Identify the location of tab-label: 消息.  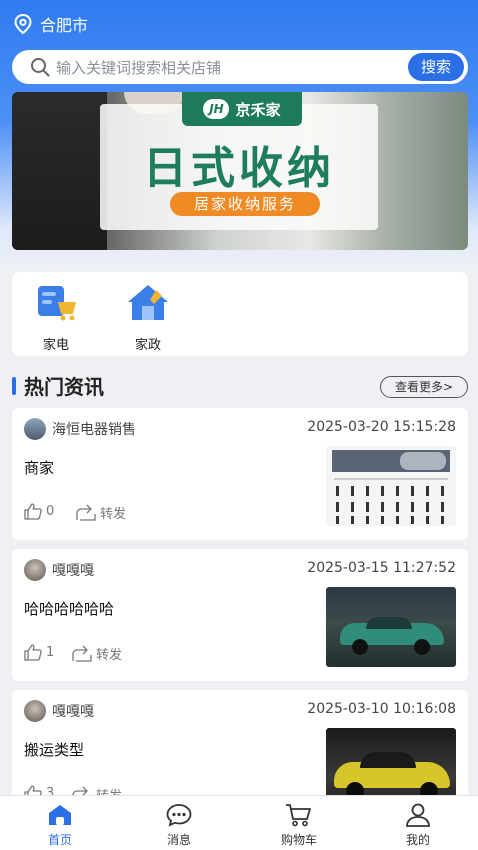
(178, 840).